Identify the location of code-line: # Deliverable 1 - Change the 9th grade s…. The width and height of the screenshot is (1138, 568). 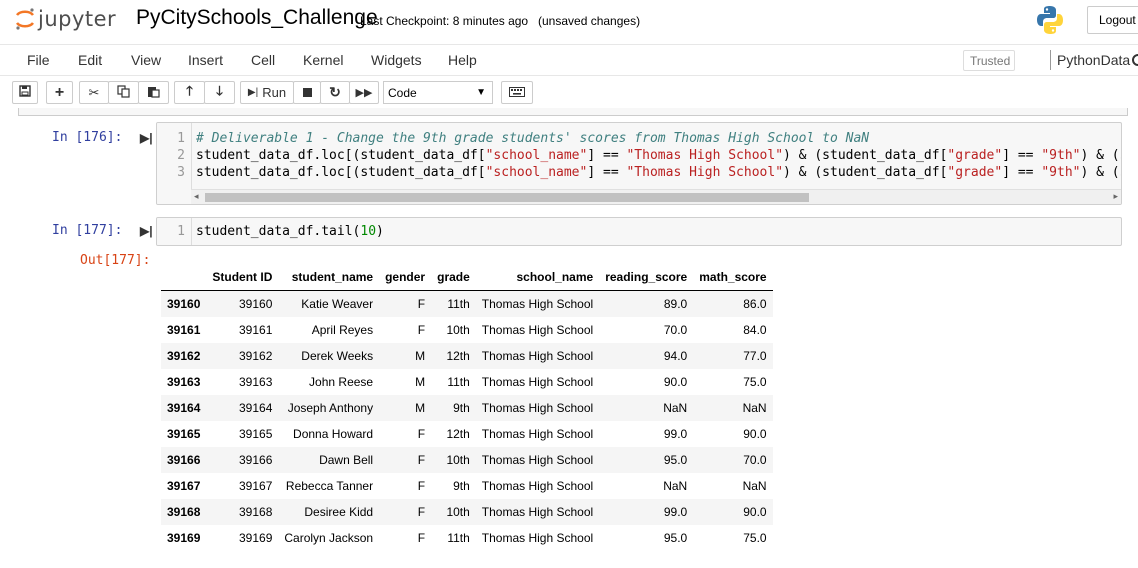
(533, 138).